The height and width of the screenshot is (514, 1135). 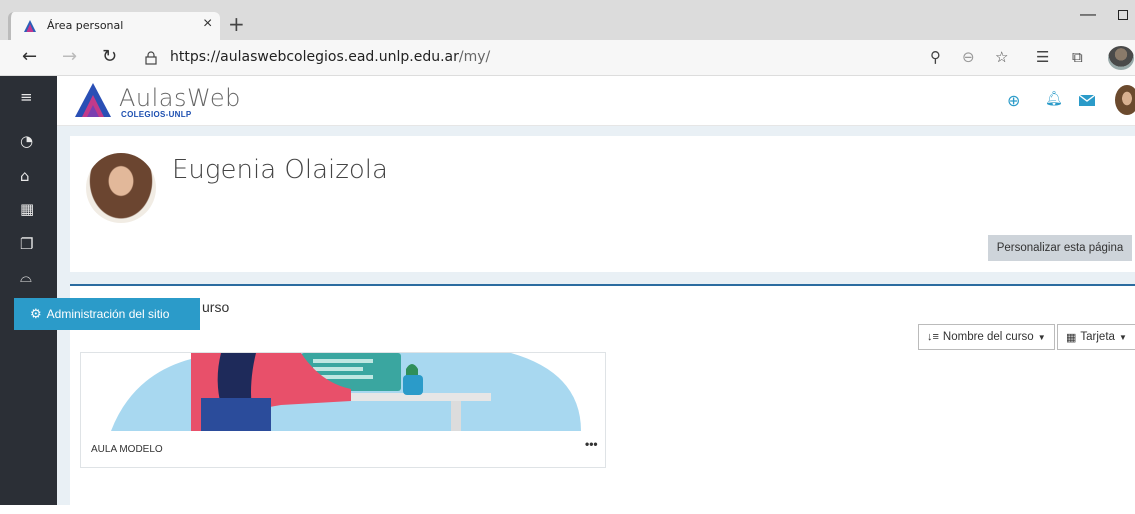 I want to click on sort-courses-dropdown: ↓≡ Nombre del curso ▼, so click(x=986, y=337).